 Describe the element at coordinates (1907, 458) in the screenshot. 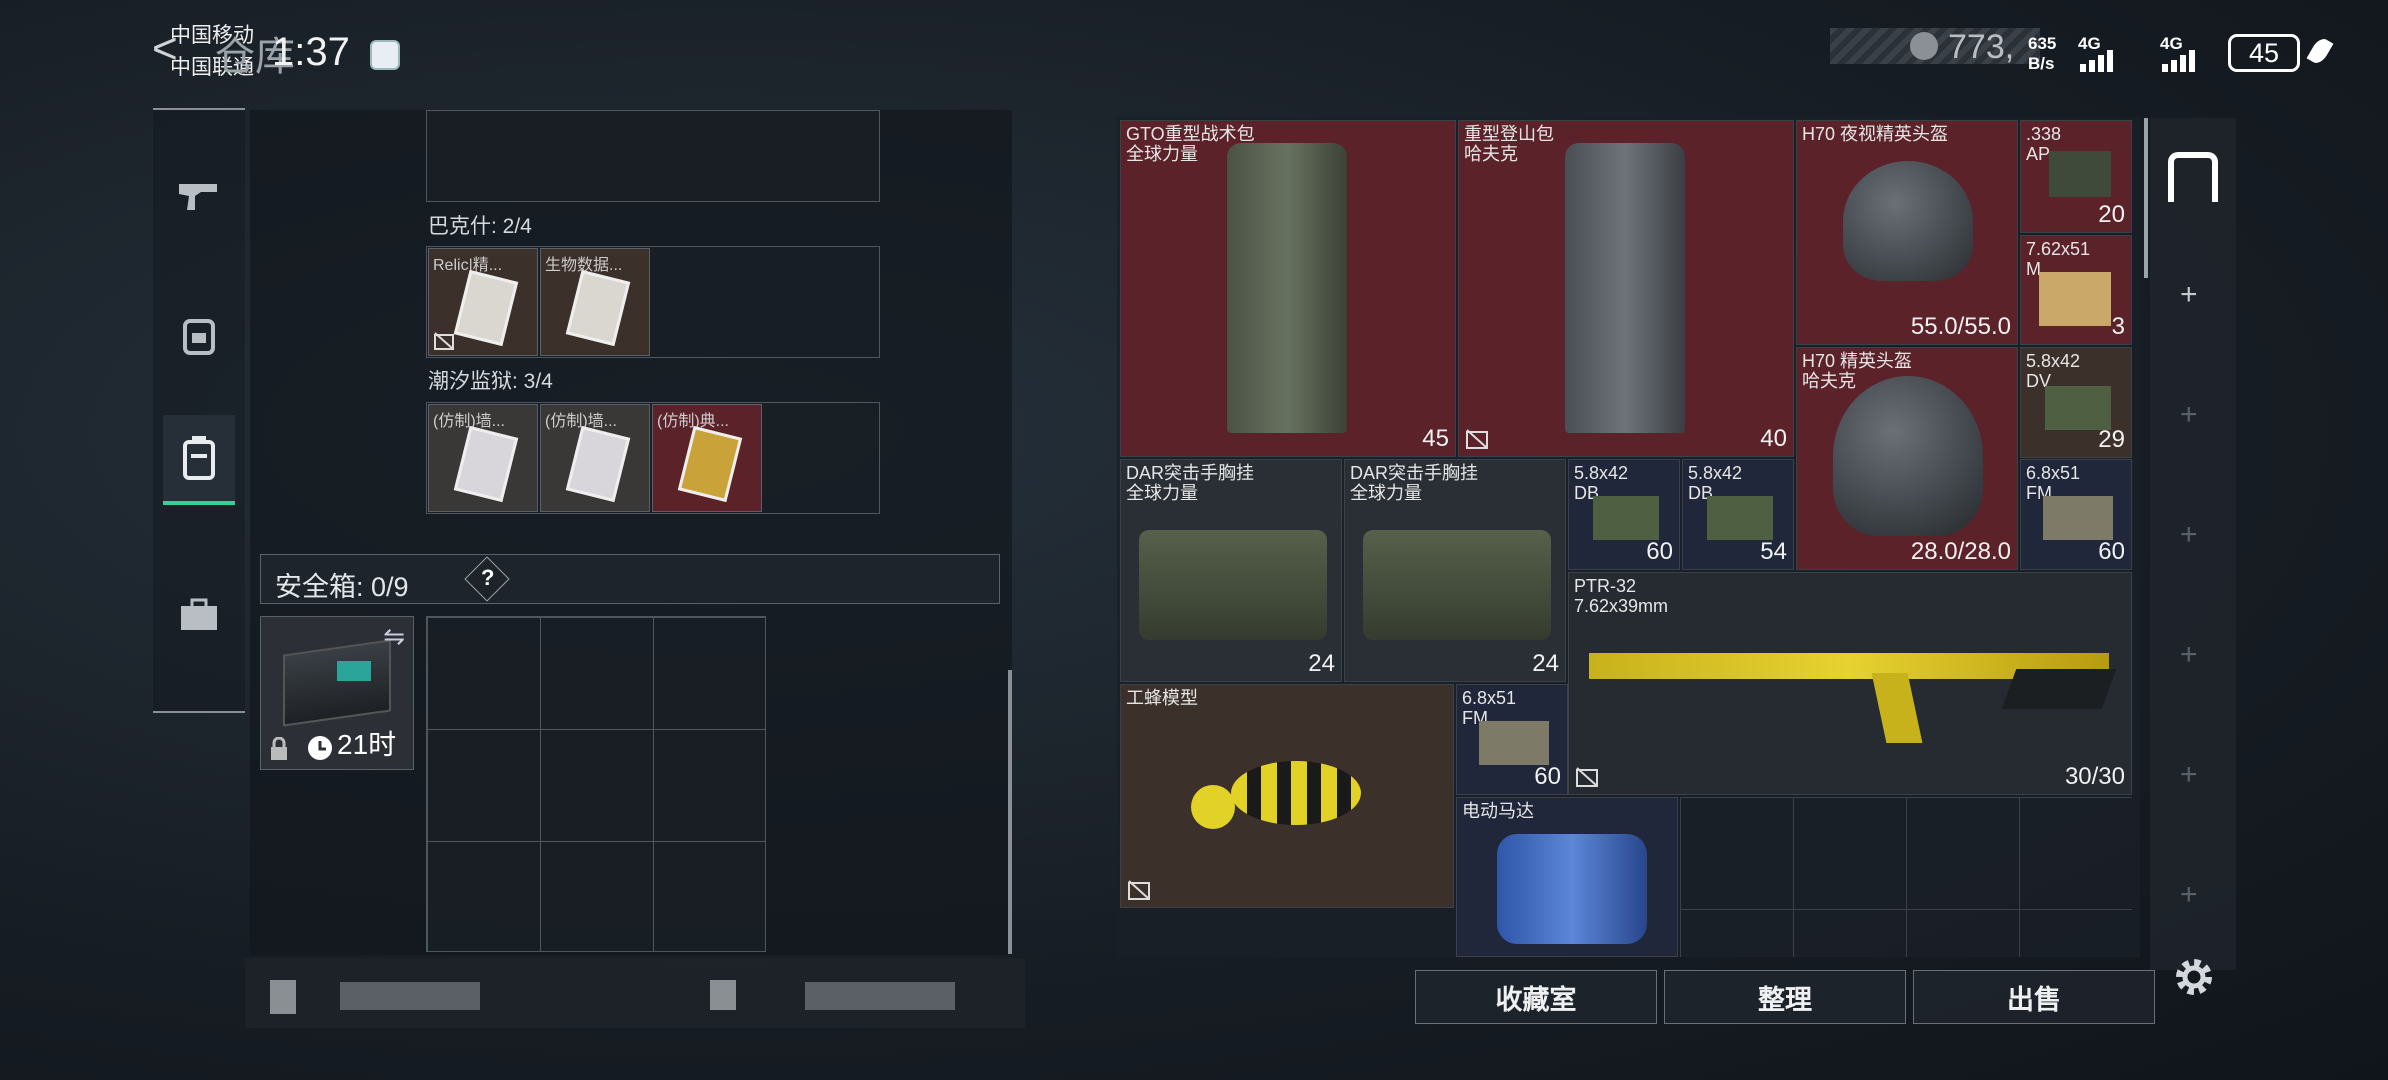

I see `stash-item-h70-helmet: H70 精英头盔 哈夫克 28.0/28.0` at that location.